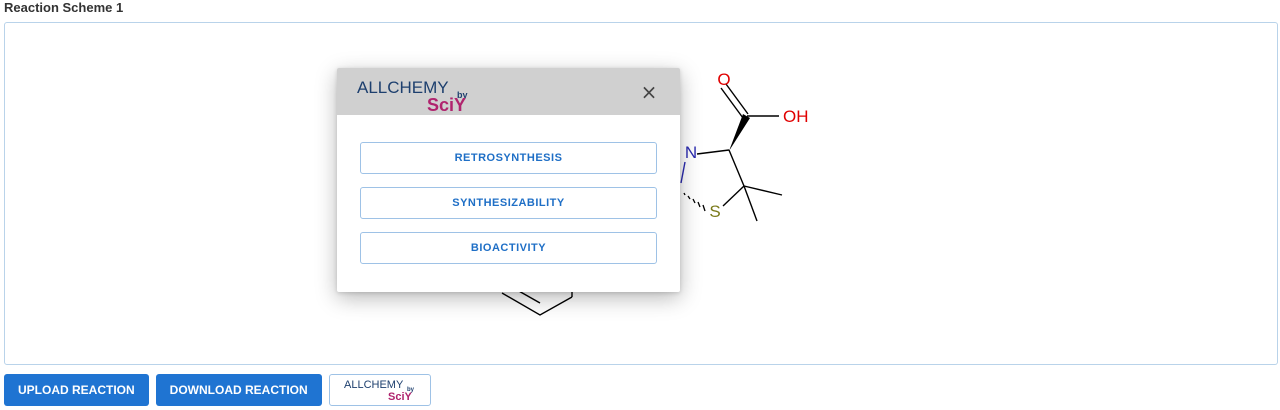 This screenshot has height=410, width=1280. Describe the element at coordinates (508, 203) in the screenshot. I see `synthesizability-button: SYNTHESIZABILITY` at that location.